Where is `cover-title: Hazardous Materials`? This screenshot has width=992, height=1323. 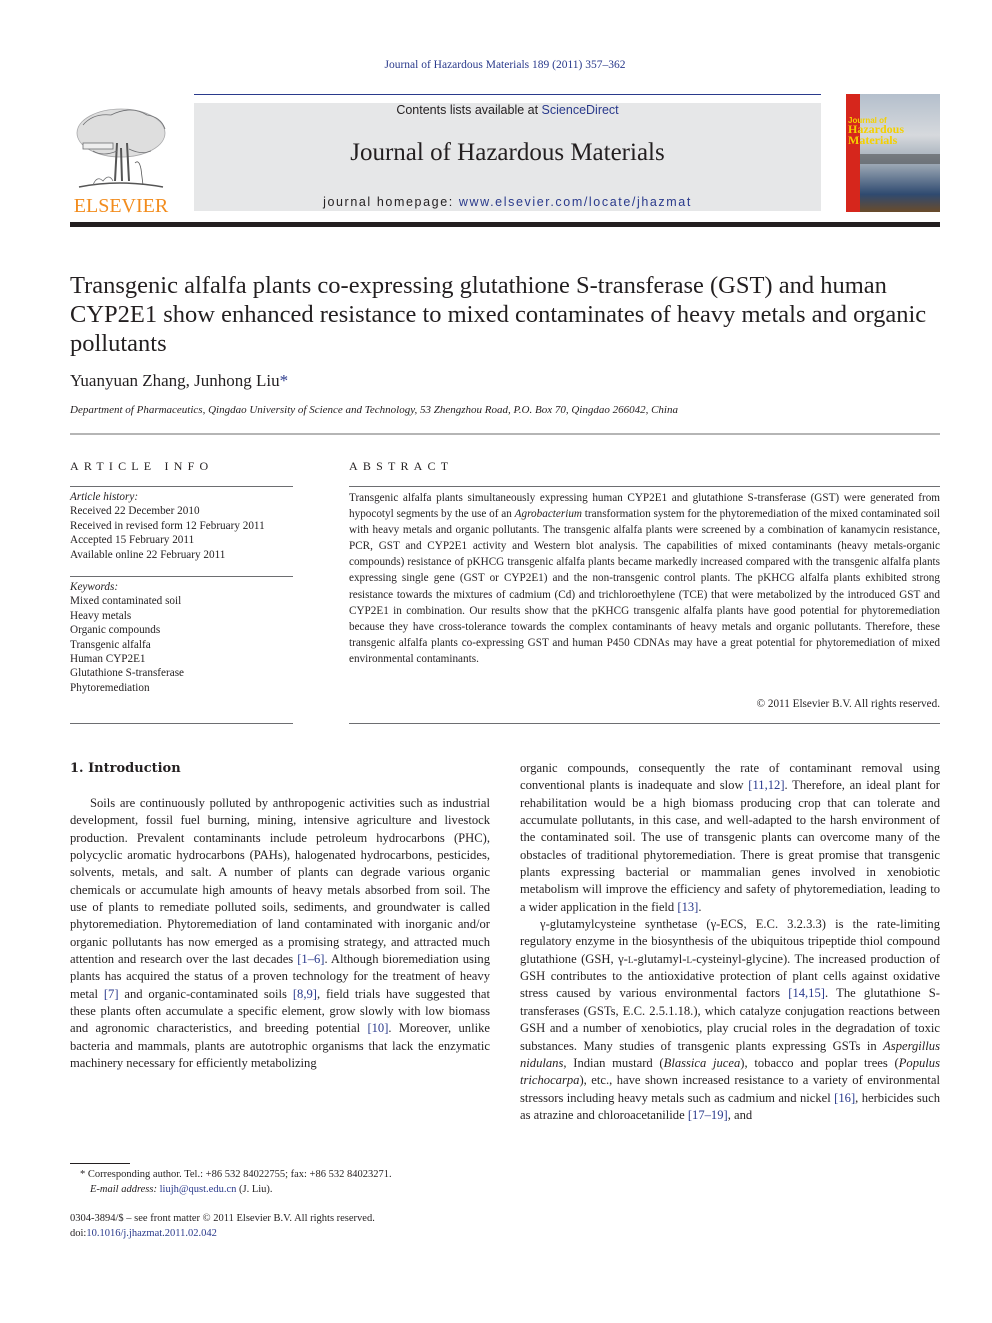 cover-title: Hazardous Materials is located at coordinates (876, 135).